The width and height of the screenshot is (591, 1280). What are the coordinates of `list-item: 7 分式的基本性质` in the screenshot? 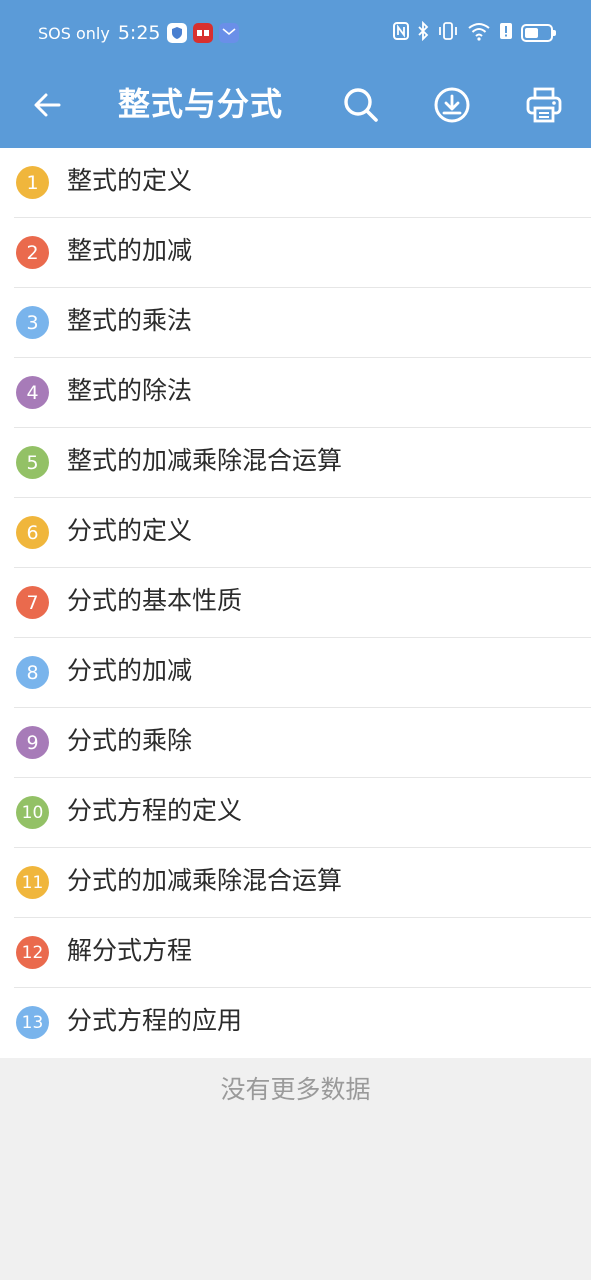 It's located at (295, 603).